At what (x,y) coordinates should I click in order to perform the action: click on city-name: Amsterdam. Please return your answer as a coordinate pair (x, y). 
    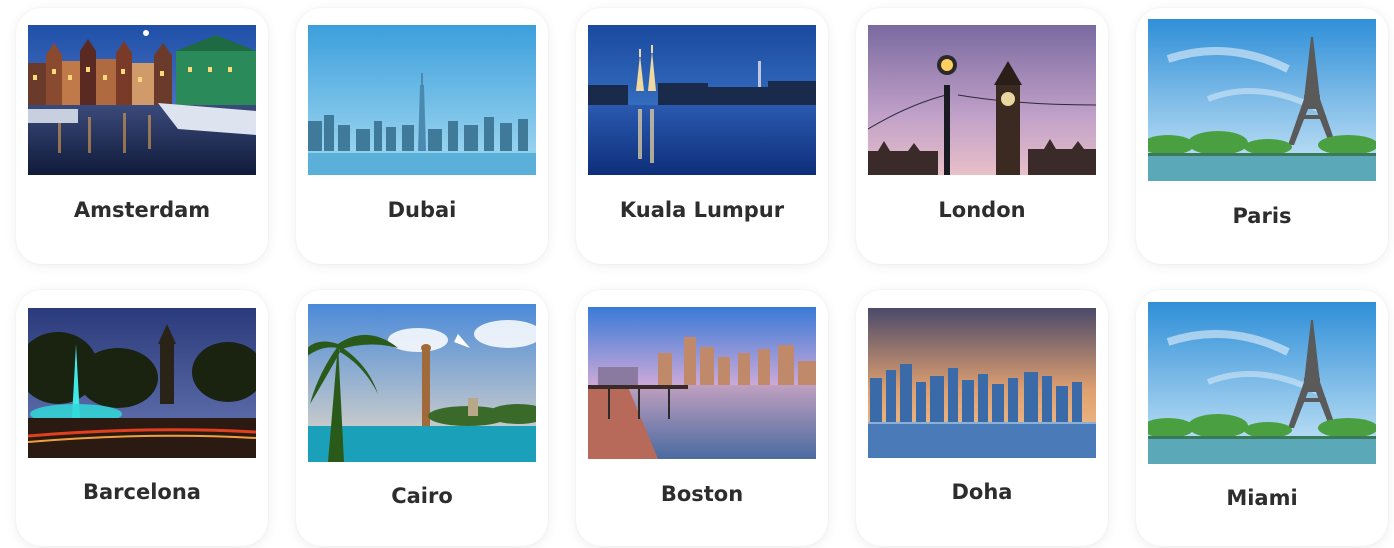
    Looking at the image, I should click on (142, 210).